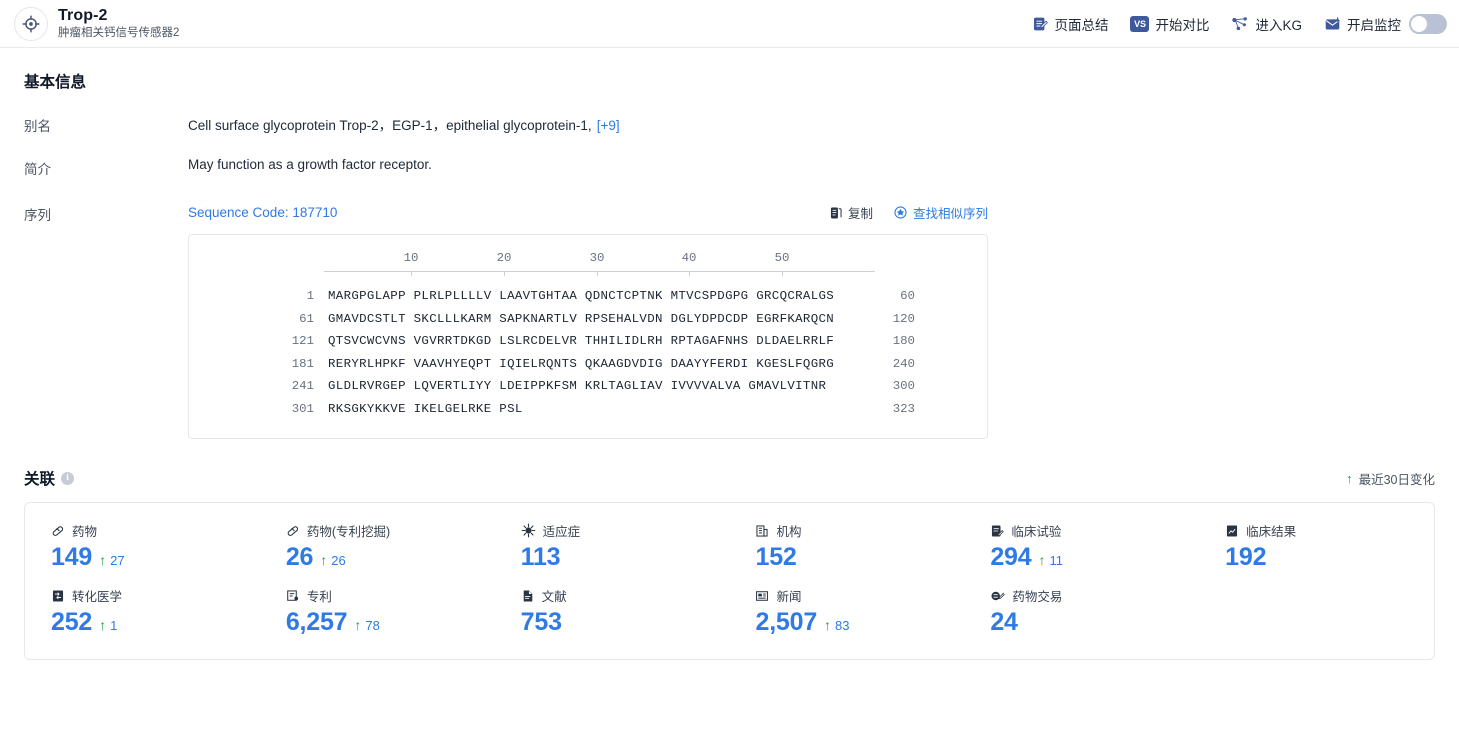  What do you see at coordinates (1332, 24) in the screenshot?
I see `monitor-icon` at bounding box center [1332, 24].